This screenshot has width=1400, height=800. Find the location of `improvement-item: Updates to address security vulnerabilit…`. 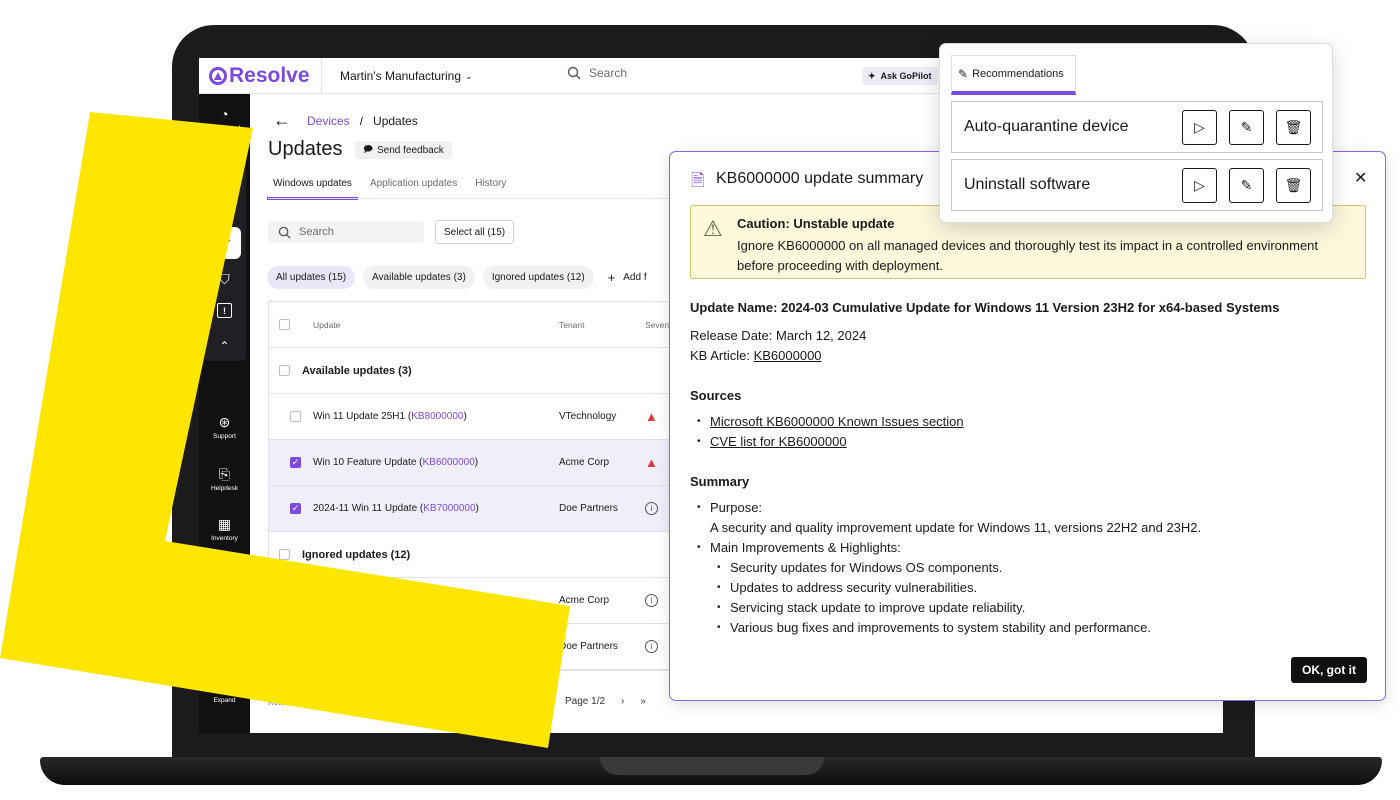

improvement-item: Updates to address security vulnerabilit… is located at coordinates (1030, 588).